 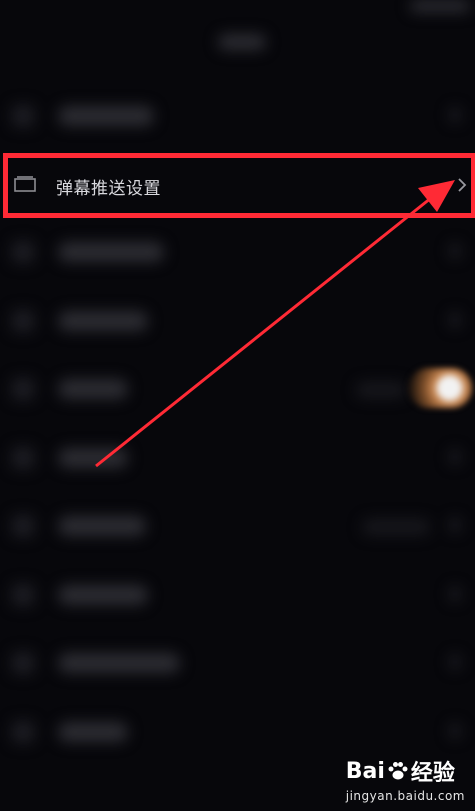 What do you see at coordinates (365, 771) in the screenshot?
I see `watermark-brand-left: Bai` at bounding box center [365, 771].